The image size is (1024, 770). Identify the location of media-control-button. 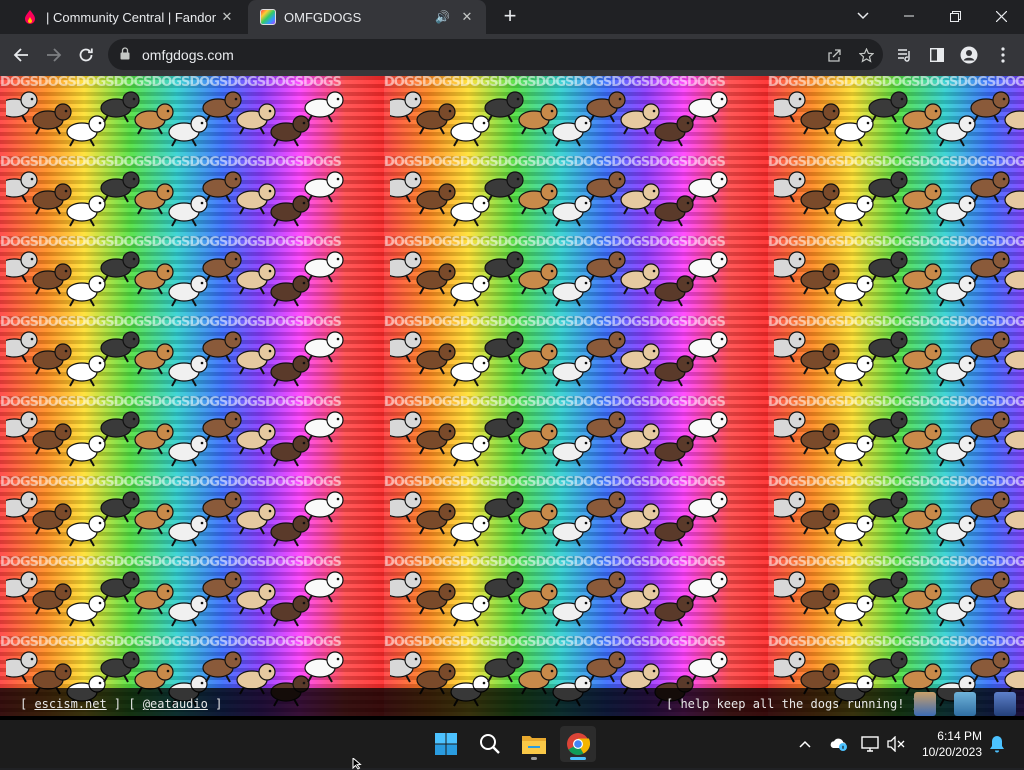
(905, 55).